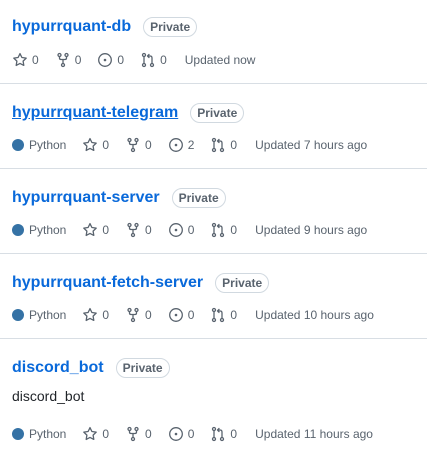 The height and width of the screenshot is (452, 427). I want to click on repo-meta: Python 0 0 0 0 Updated 11 hours ago, so click(219, 434).